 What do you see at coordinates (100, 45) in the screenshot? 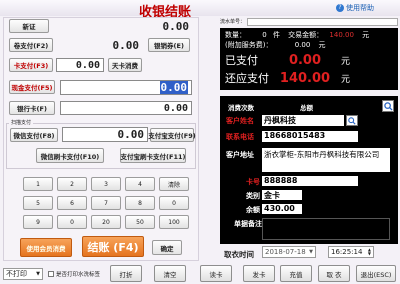
I see `voucher-amount-field: 0.00` at bounding box center [100, 45].